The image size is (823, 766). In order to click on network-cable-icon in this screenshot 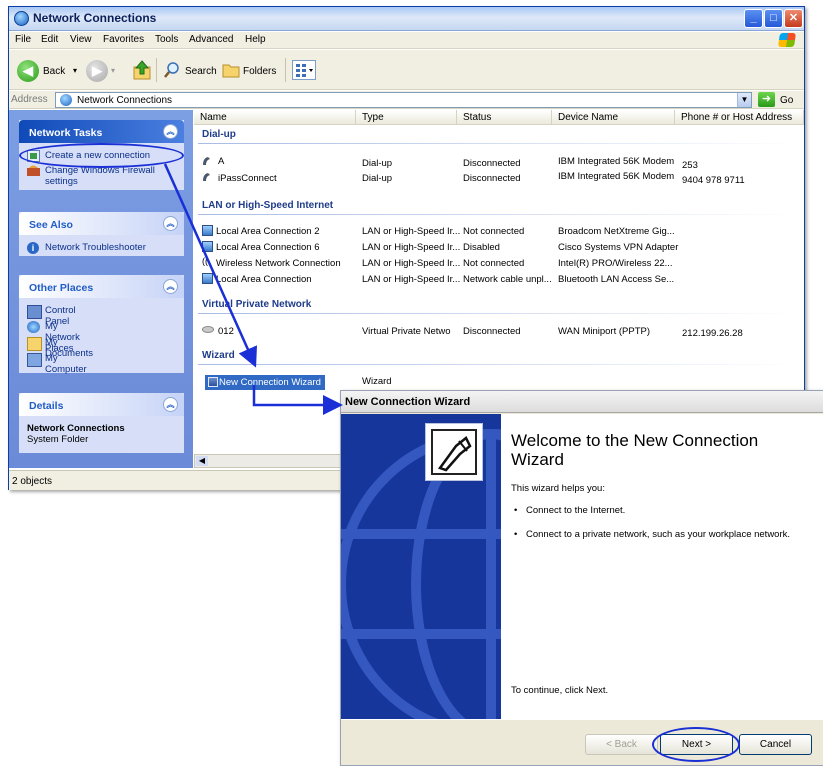, I will do `click(454, 452)`.